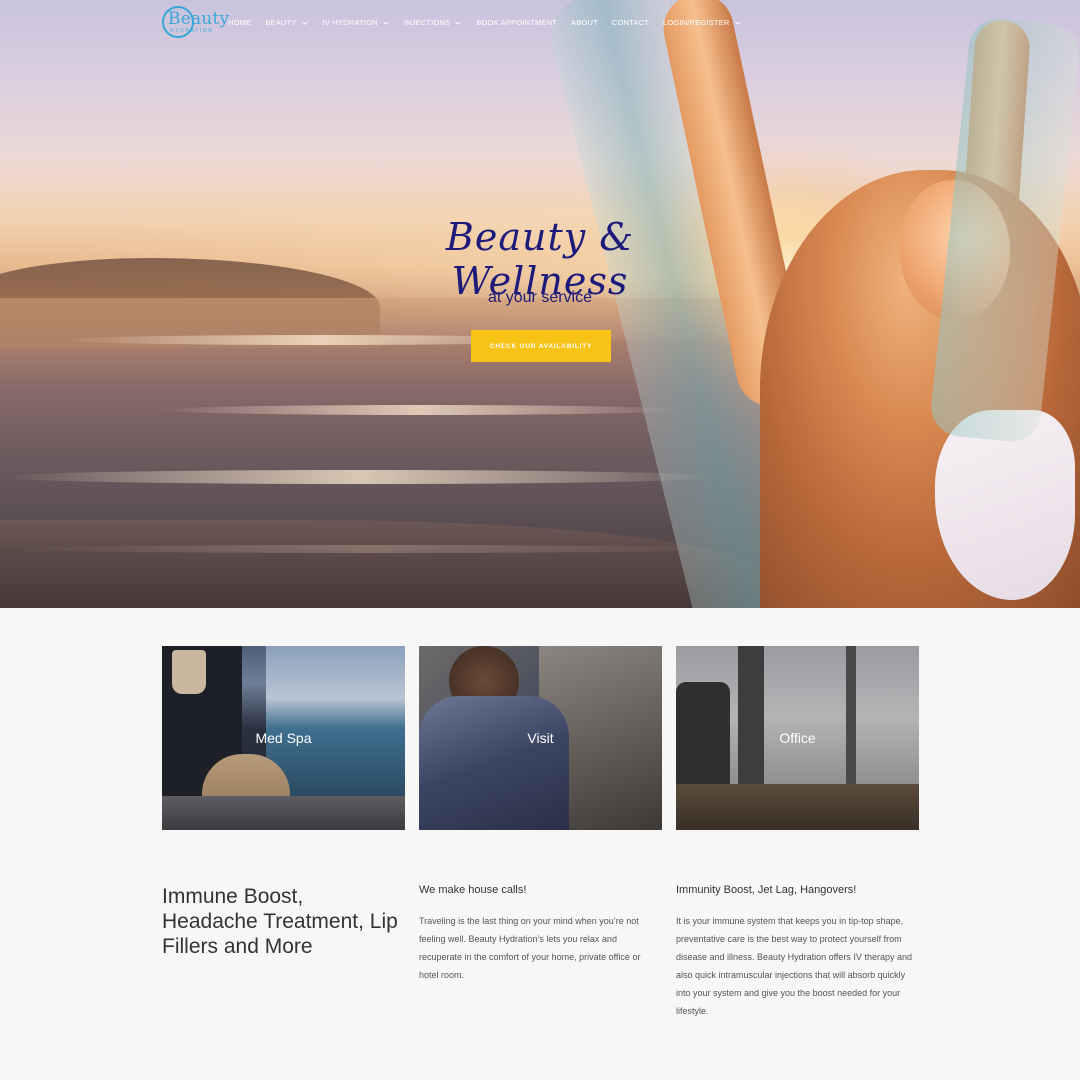 The image size is (1080, 1080). I want to click on card-visit: Visit, so click(540, 738).